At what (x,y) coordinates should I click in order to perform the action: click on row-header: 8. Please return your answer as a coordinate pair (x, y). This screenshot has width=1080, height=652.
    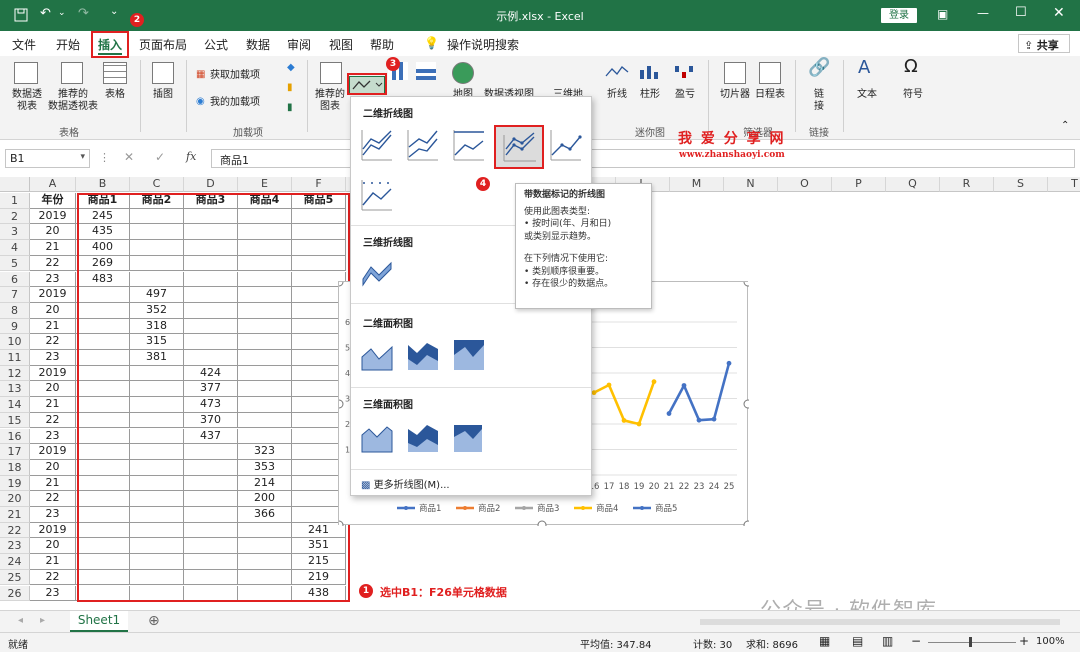
    Looking at the image, I should click on (15, 310).